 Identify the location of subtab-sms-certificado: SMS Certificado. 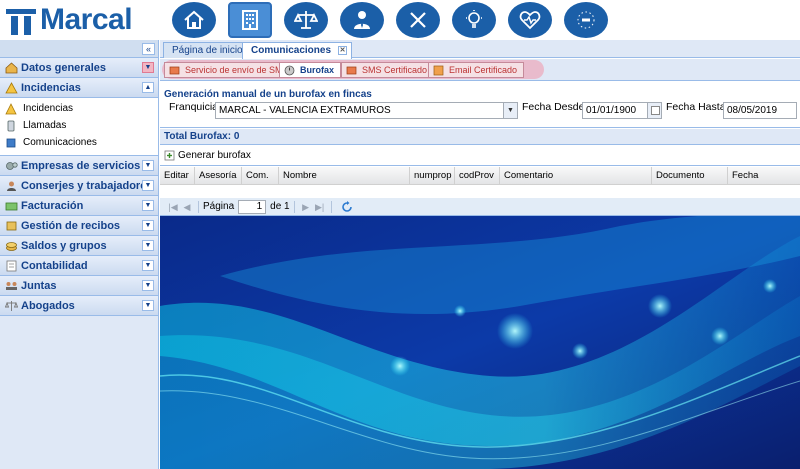
(388, 70).